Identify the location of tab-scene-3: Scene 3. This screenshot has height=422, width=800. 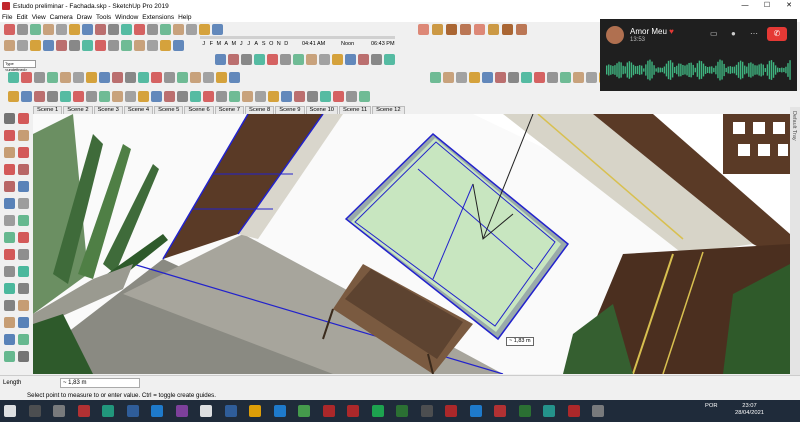
(108, 110).